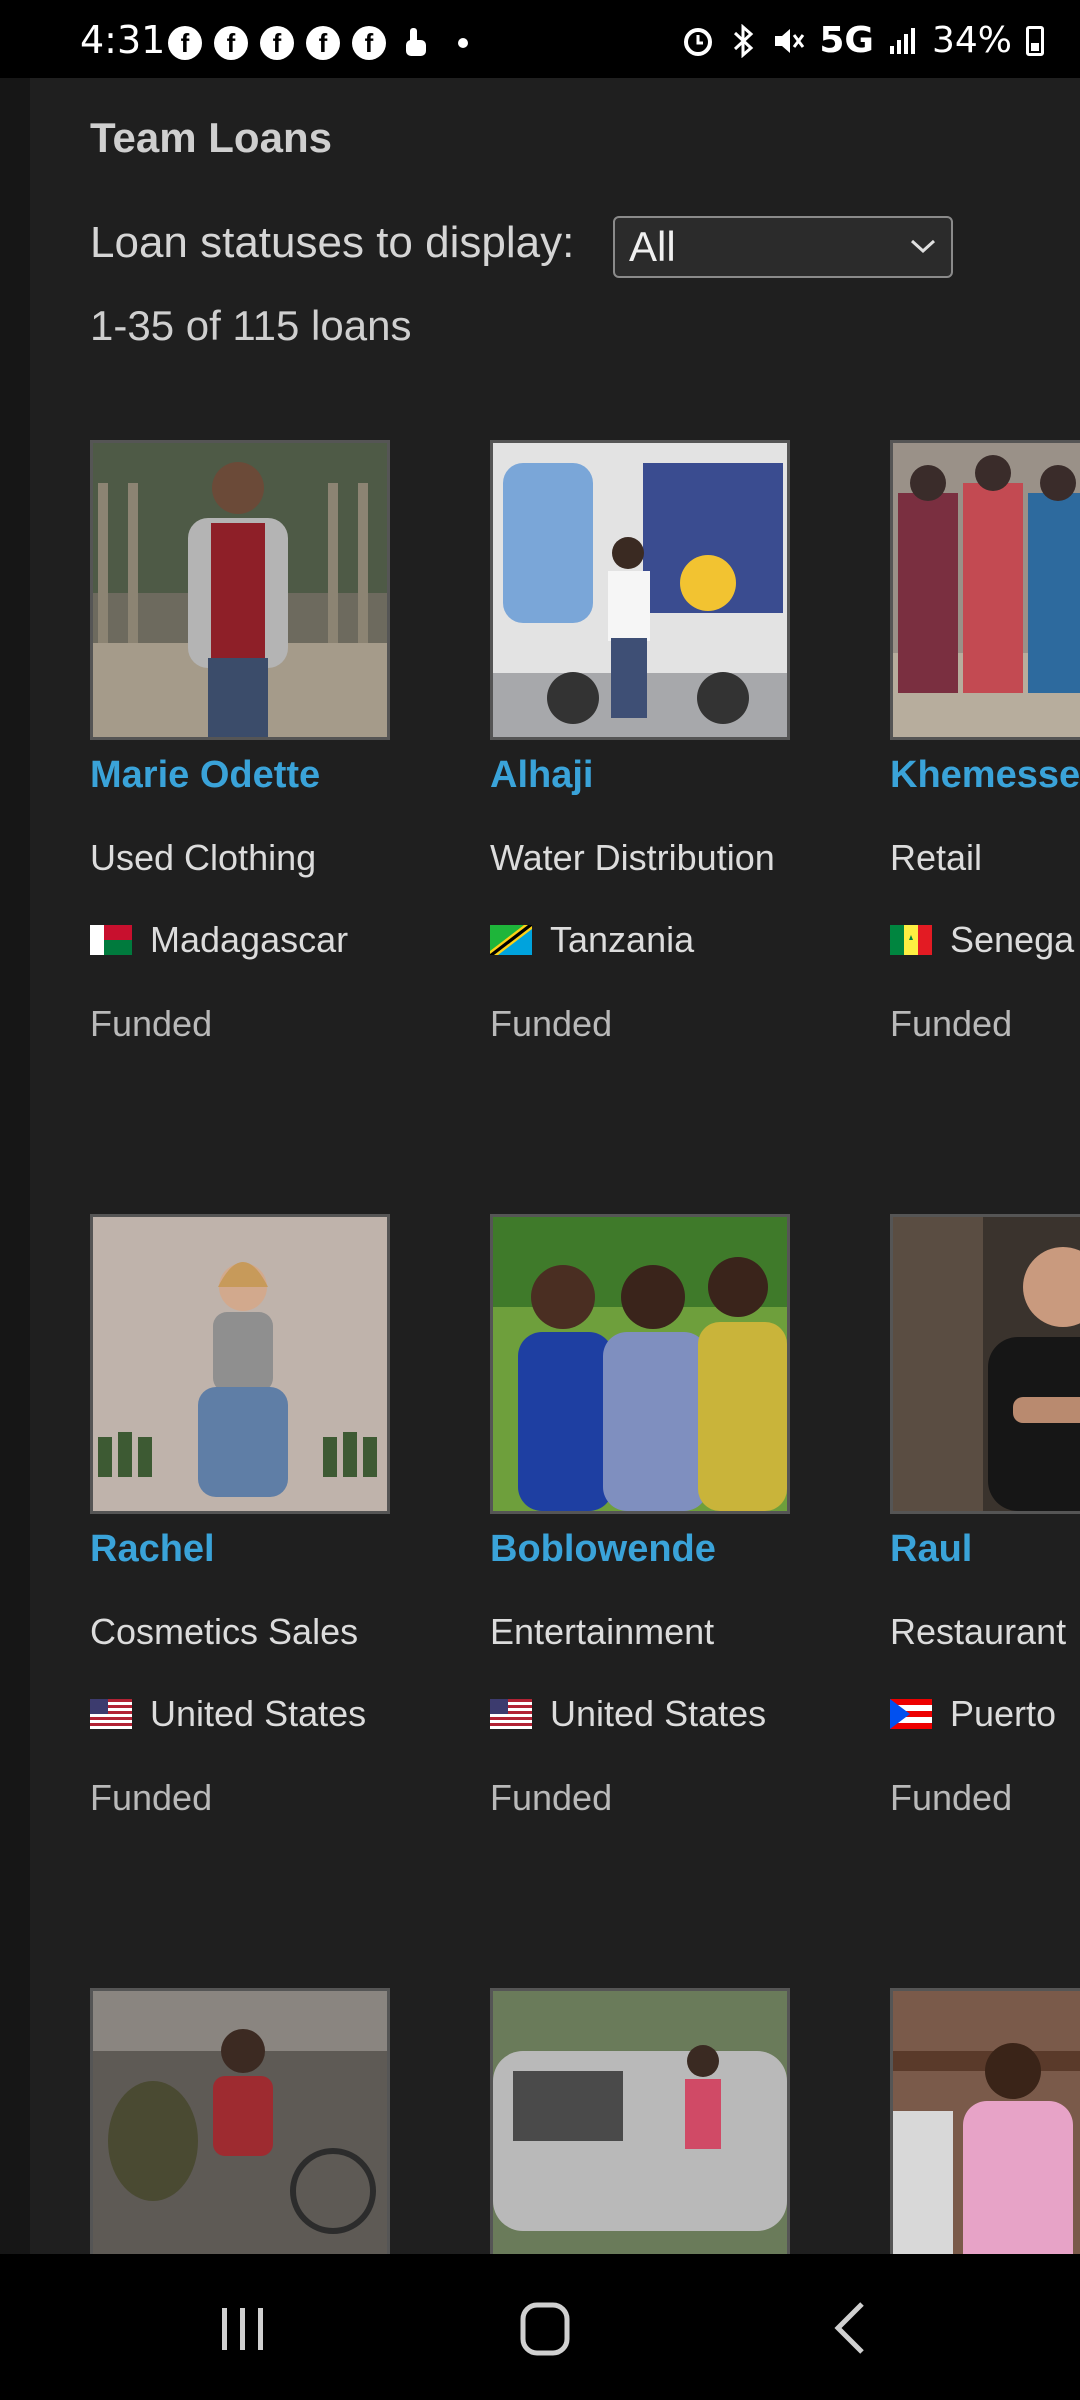 The height and width of the screenshot is (2400, 1080). I want to click on page-title: Team Loans, so click(211, 137).